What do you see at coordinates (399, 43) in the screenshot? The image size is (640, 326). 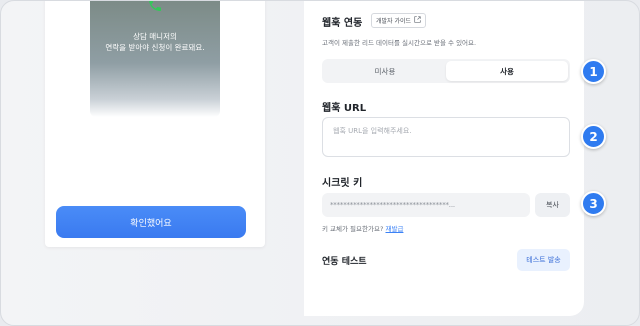 I see `webhook-description: 고객이 제출한 리드 데이터를 실시간으로 받을 수 있어요.` at bounding box center [399, 43].